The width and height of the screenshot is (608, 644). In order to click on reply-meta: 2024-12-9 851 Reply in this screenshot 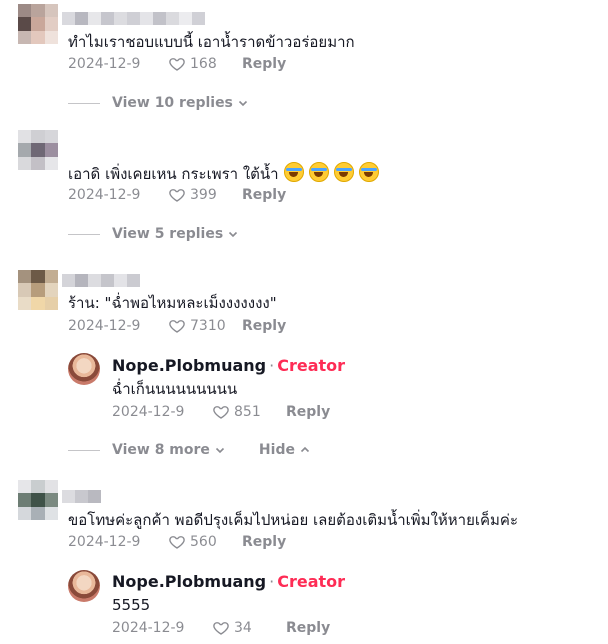, I will do `click(221, 412)`.